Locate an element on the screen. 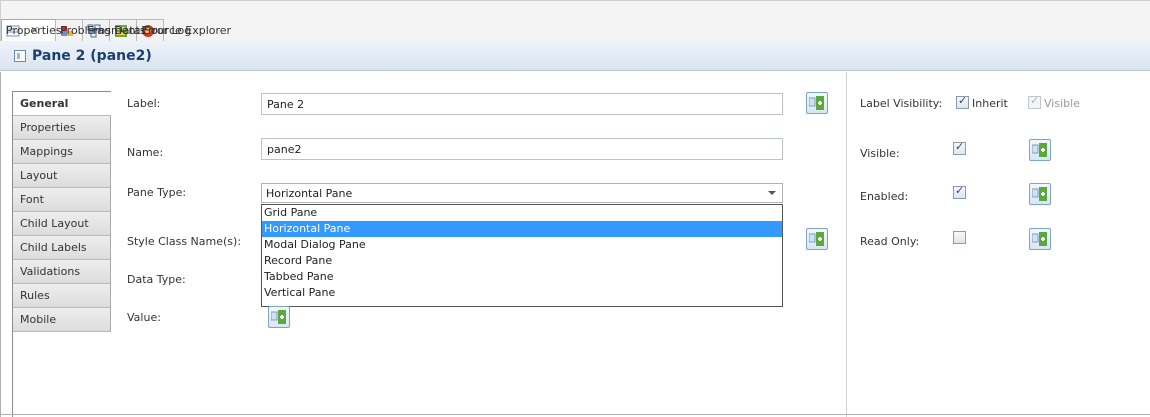 Image resolution: width=1150 pixels, height=417 pixels. category-properties: Properties is located at coordinates (62, 128).